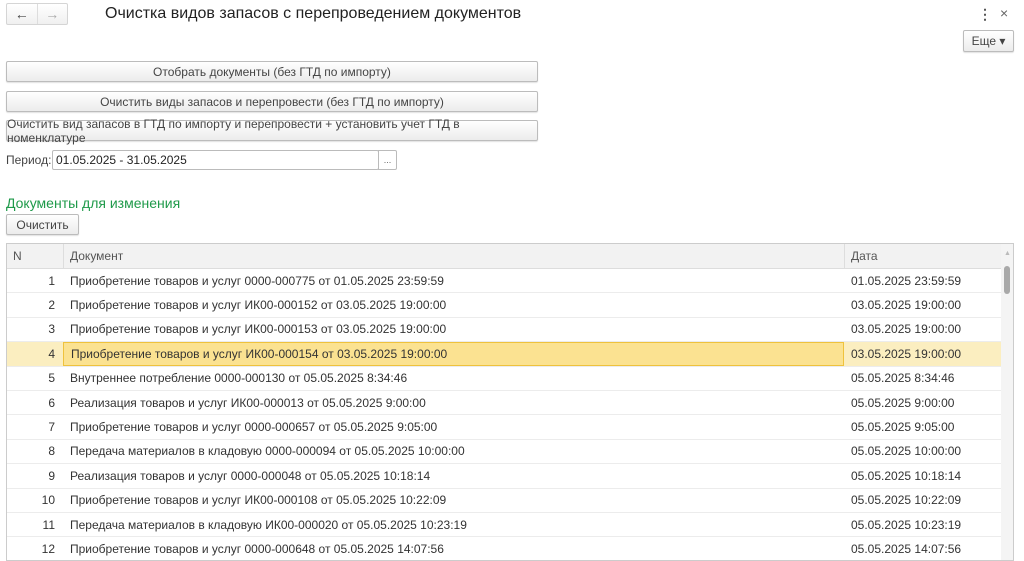 The width and height of the screenshot is (1024, 561). I want to click on close-icon: ×, so click(1004, 13).